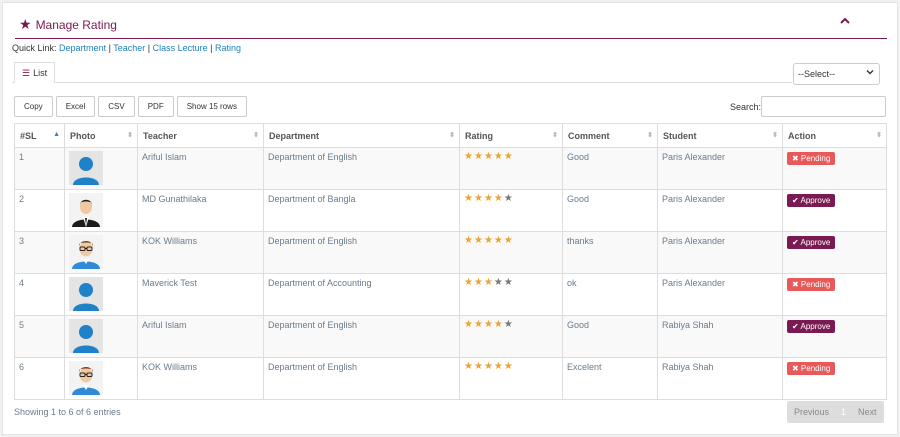 This screenshot has height=437, width=900. I want to click on previous-button: Previous, so click(811, 412).